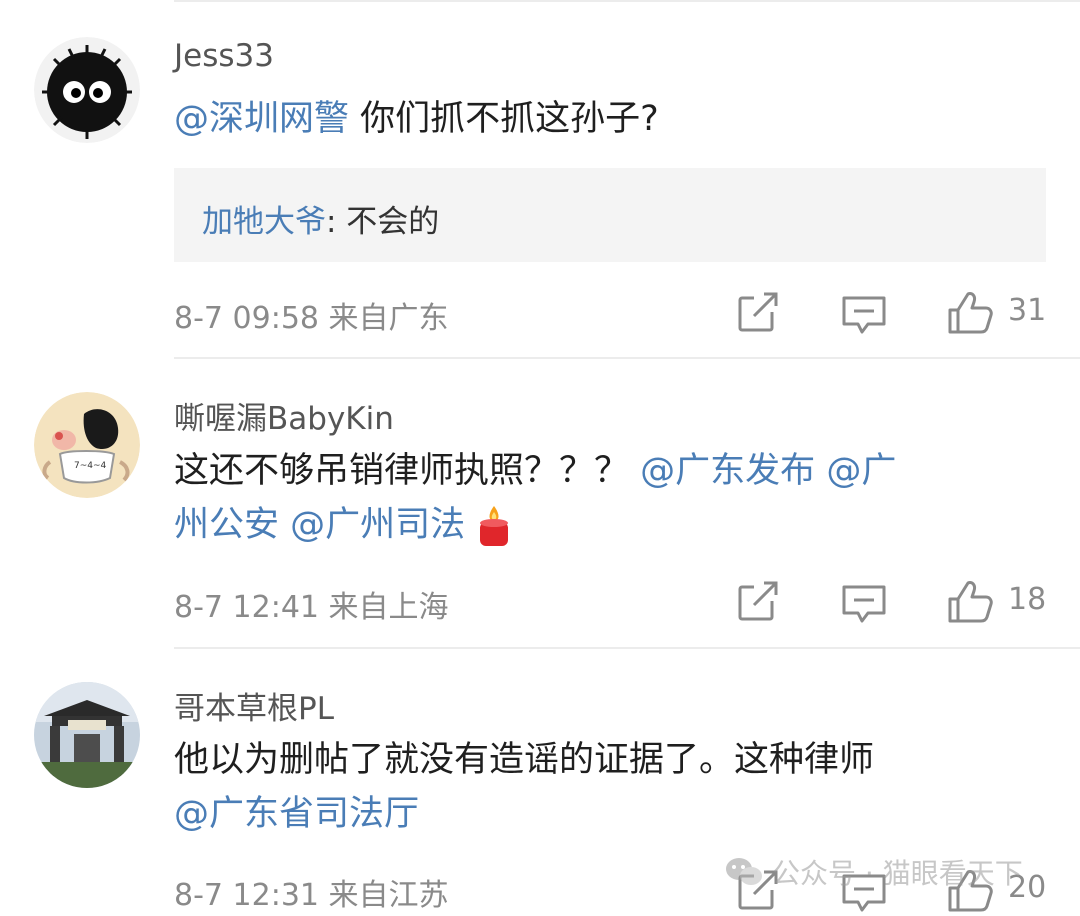  What do you see at coordinates (388, 318) in the screenshot?
I see `location: 来自广东` at bounding box center [388, 318].